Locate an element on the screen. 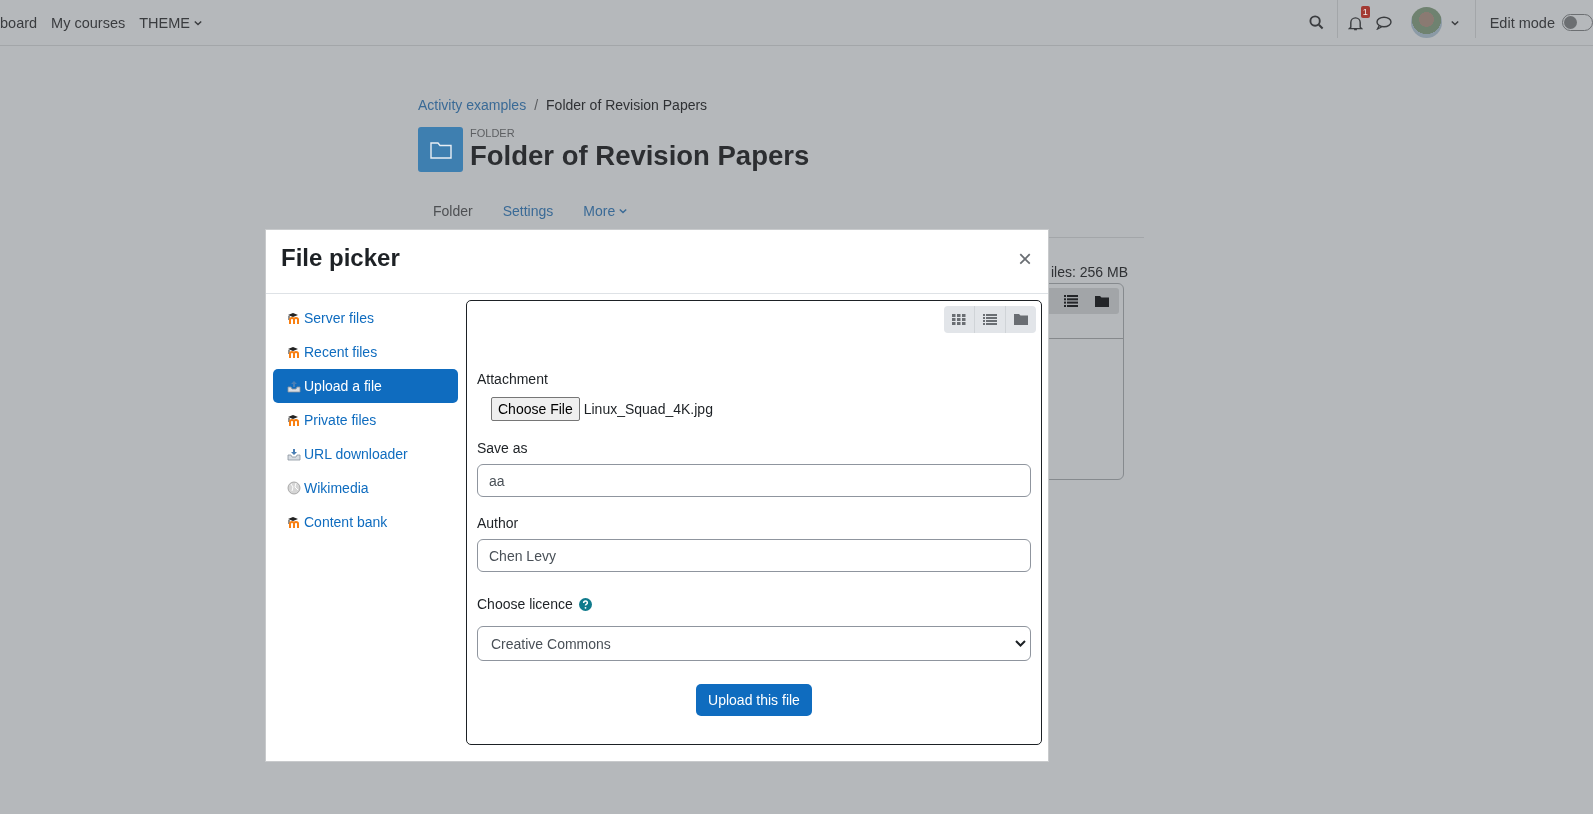  edit-mode-label: Edit mode is located at coordinates (1522, 22).